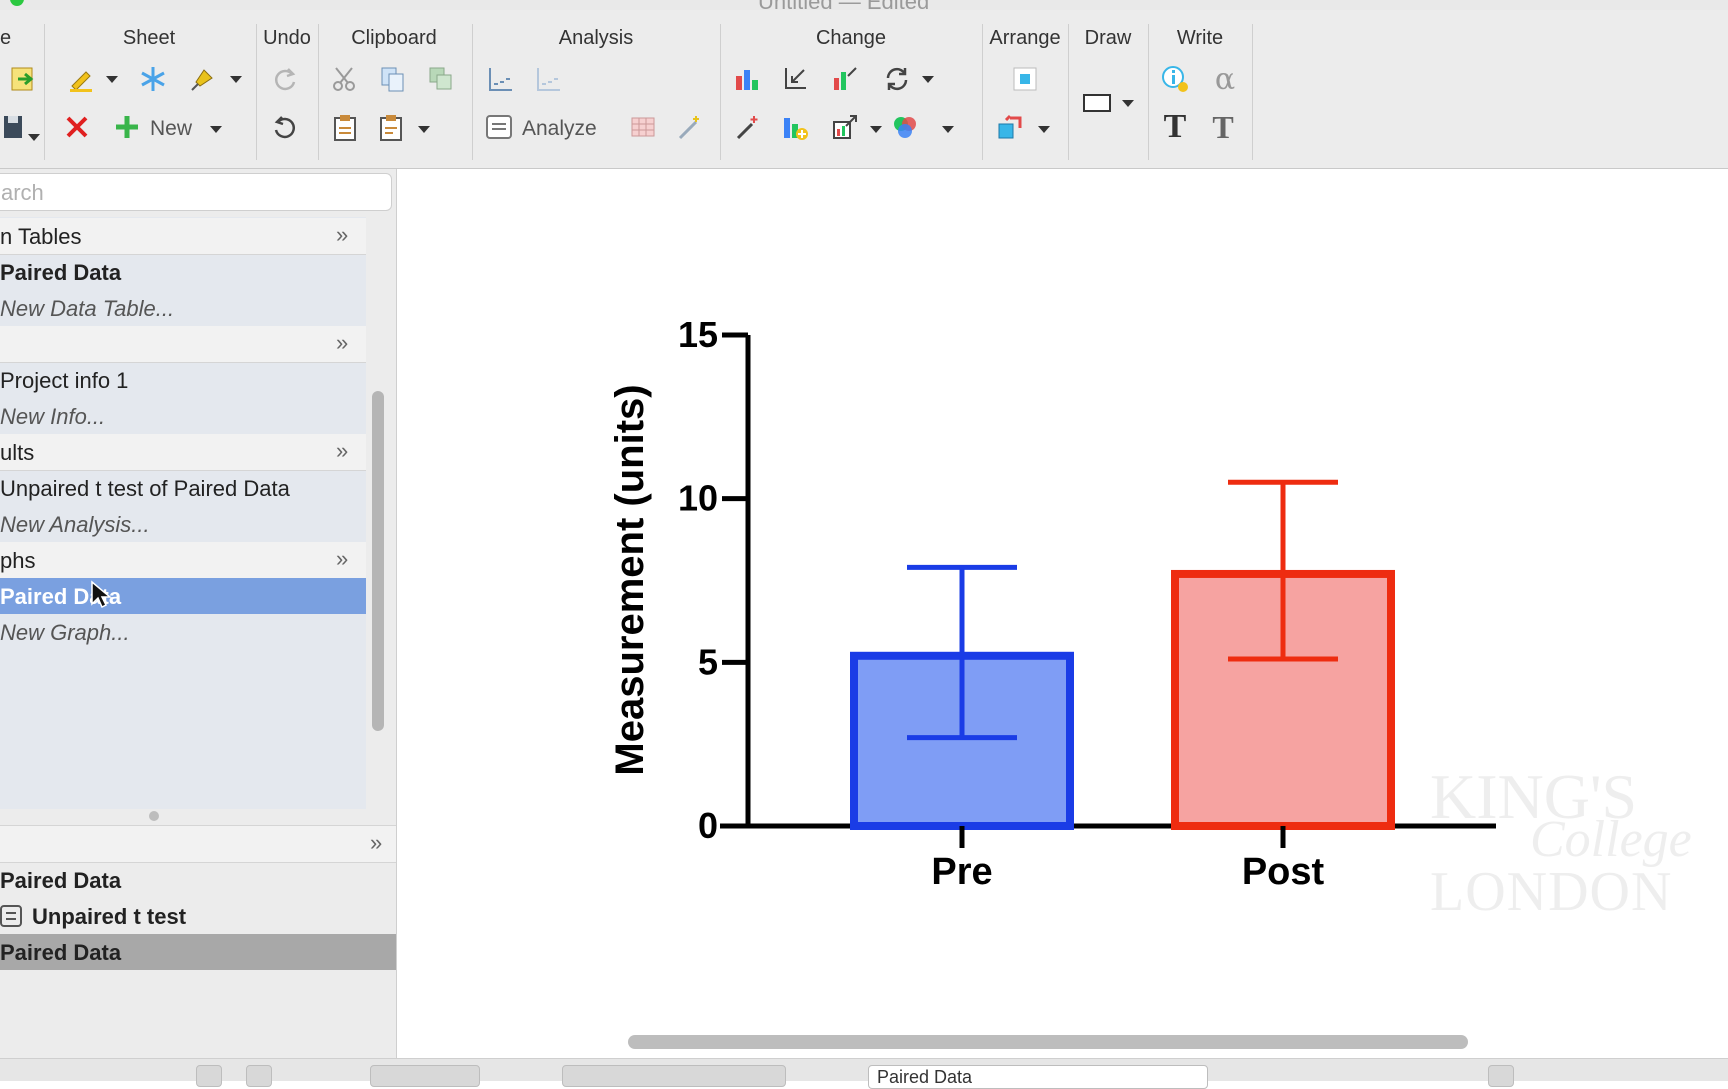 Image resolution: width=1728 pixels, height=1089 pixels. Describe the element at coordinates (1025, 38) in the screenshot. I see `toolbar-group-label: Arrange` at that location.